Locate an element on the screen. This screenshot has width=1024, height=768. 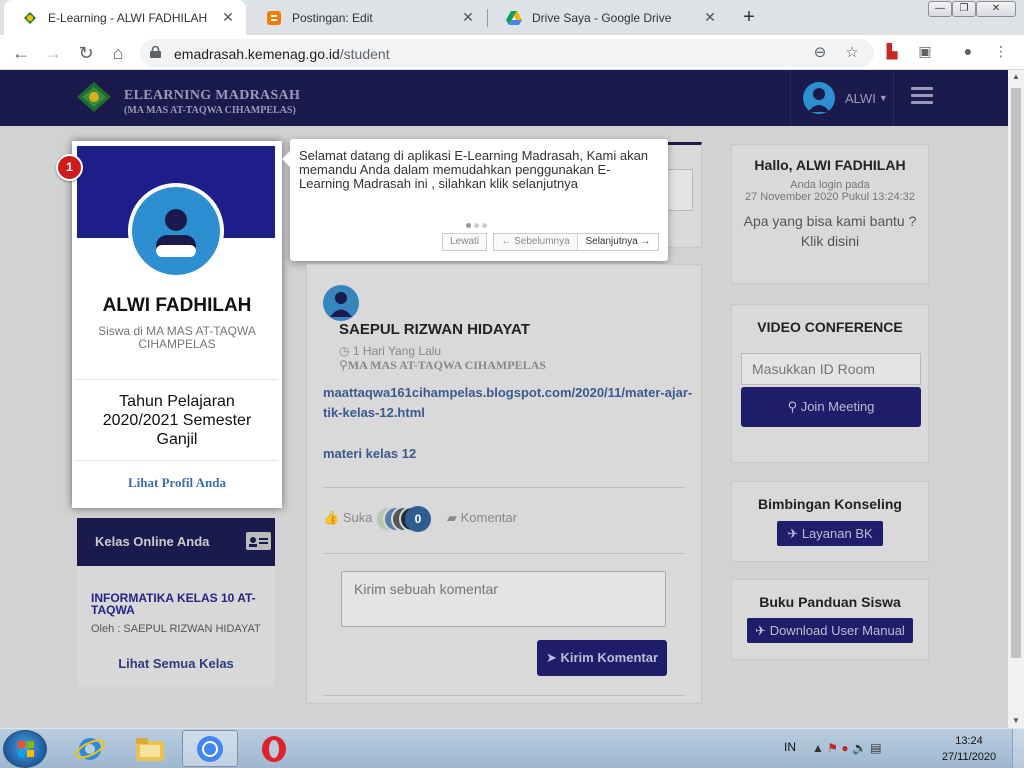
chevron-down-icon: ▼ is located at coordinates (883, 98).